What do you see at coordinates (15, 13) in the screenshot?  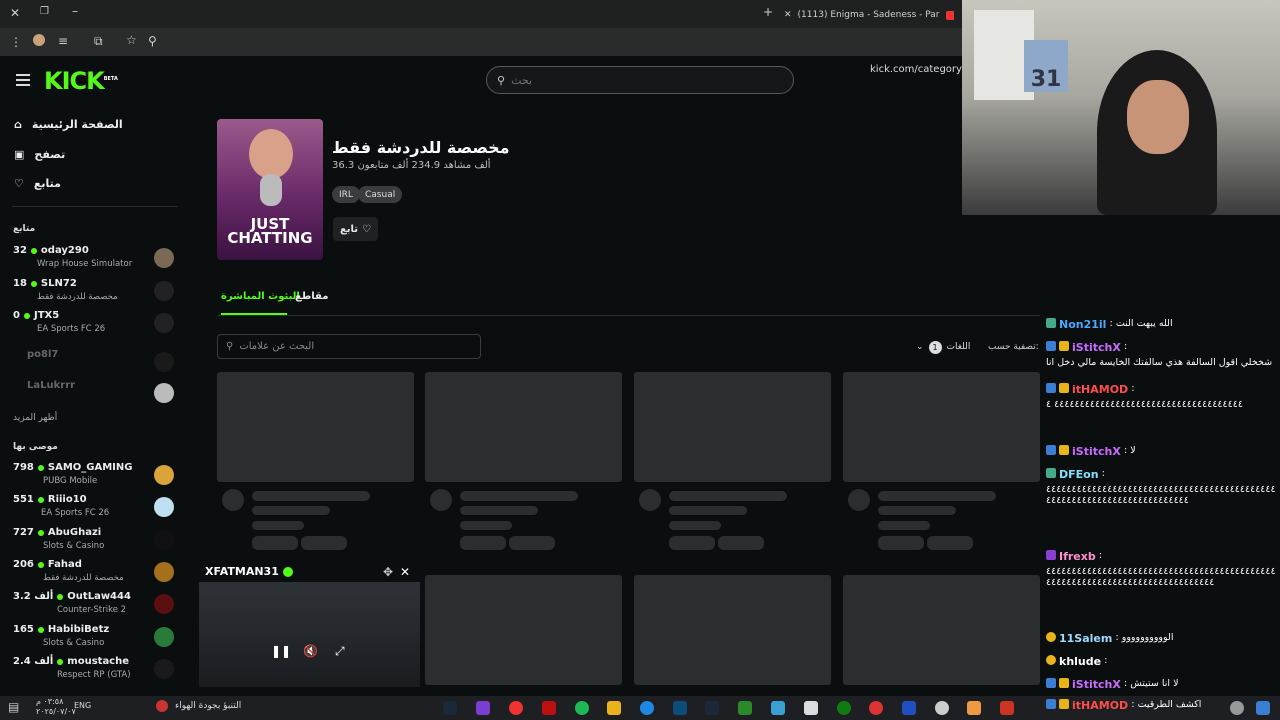 I see `close-window-icon: ✕` at bounding box center [15, 13].